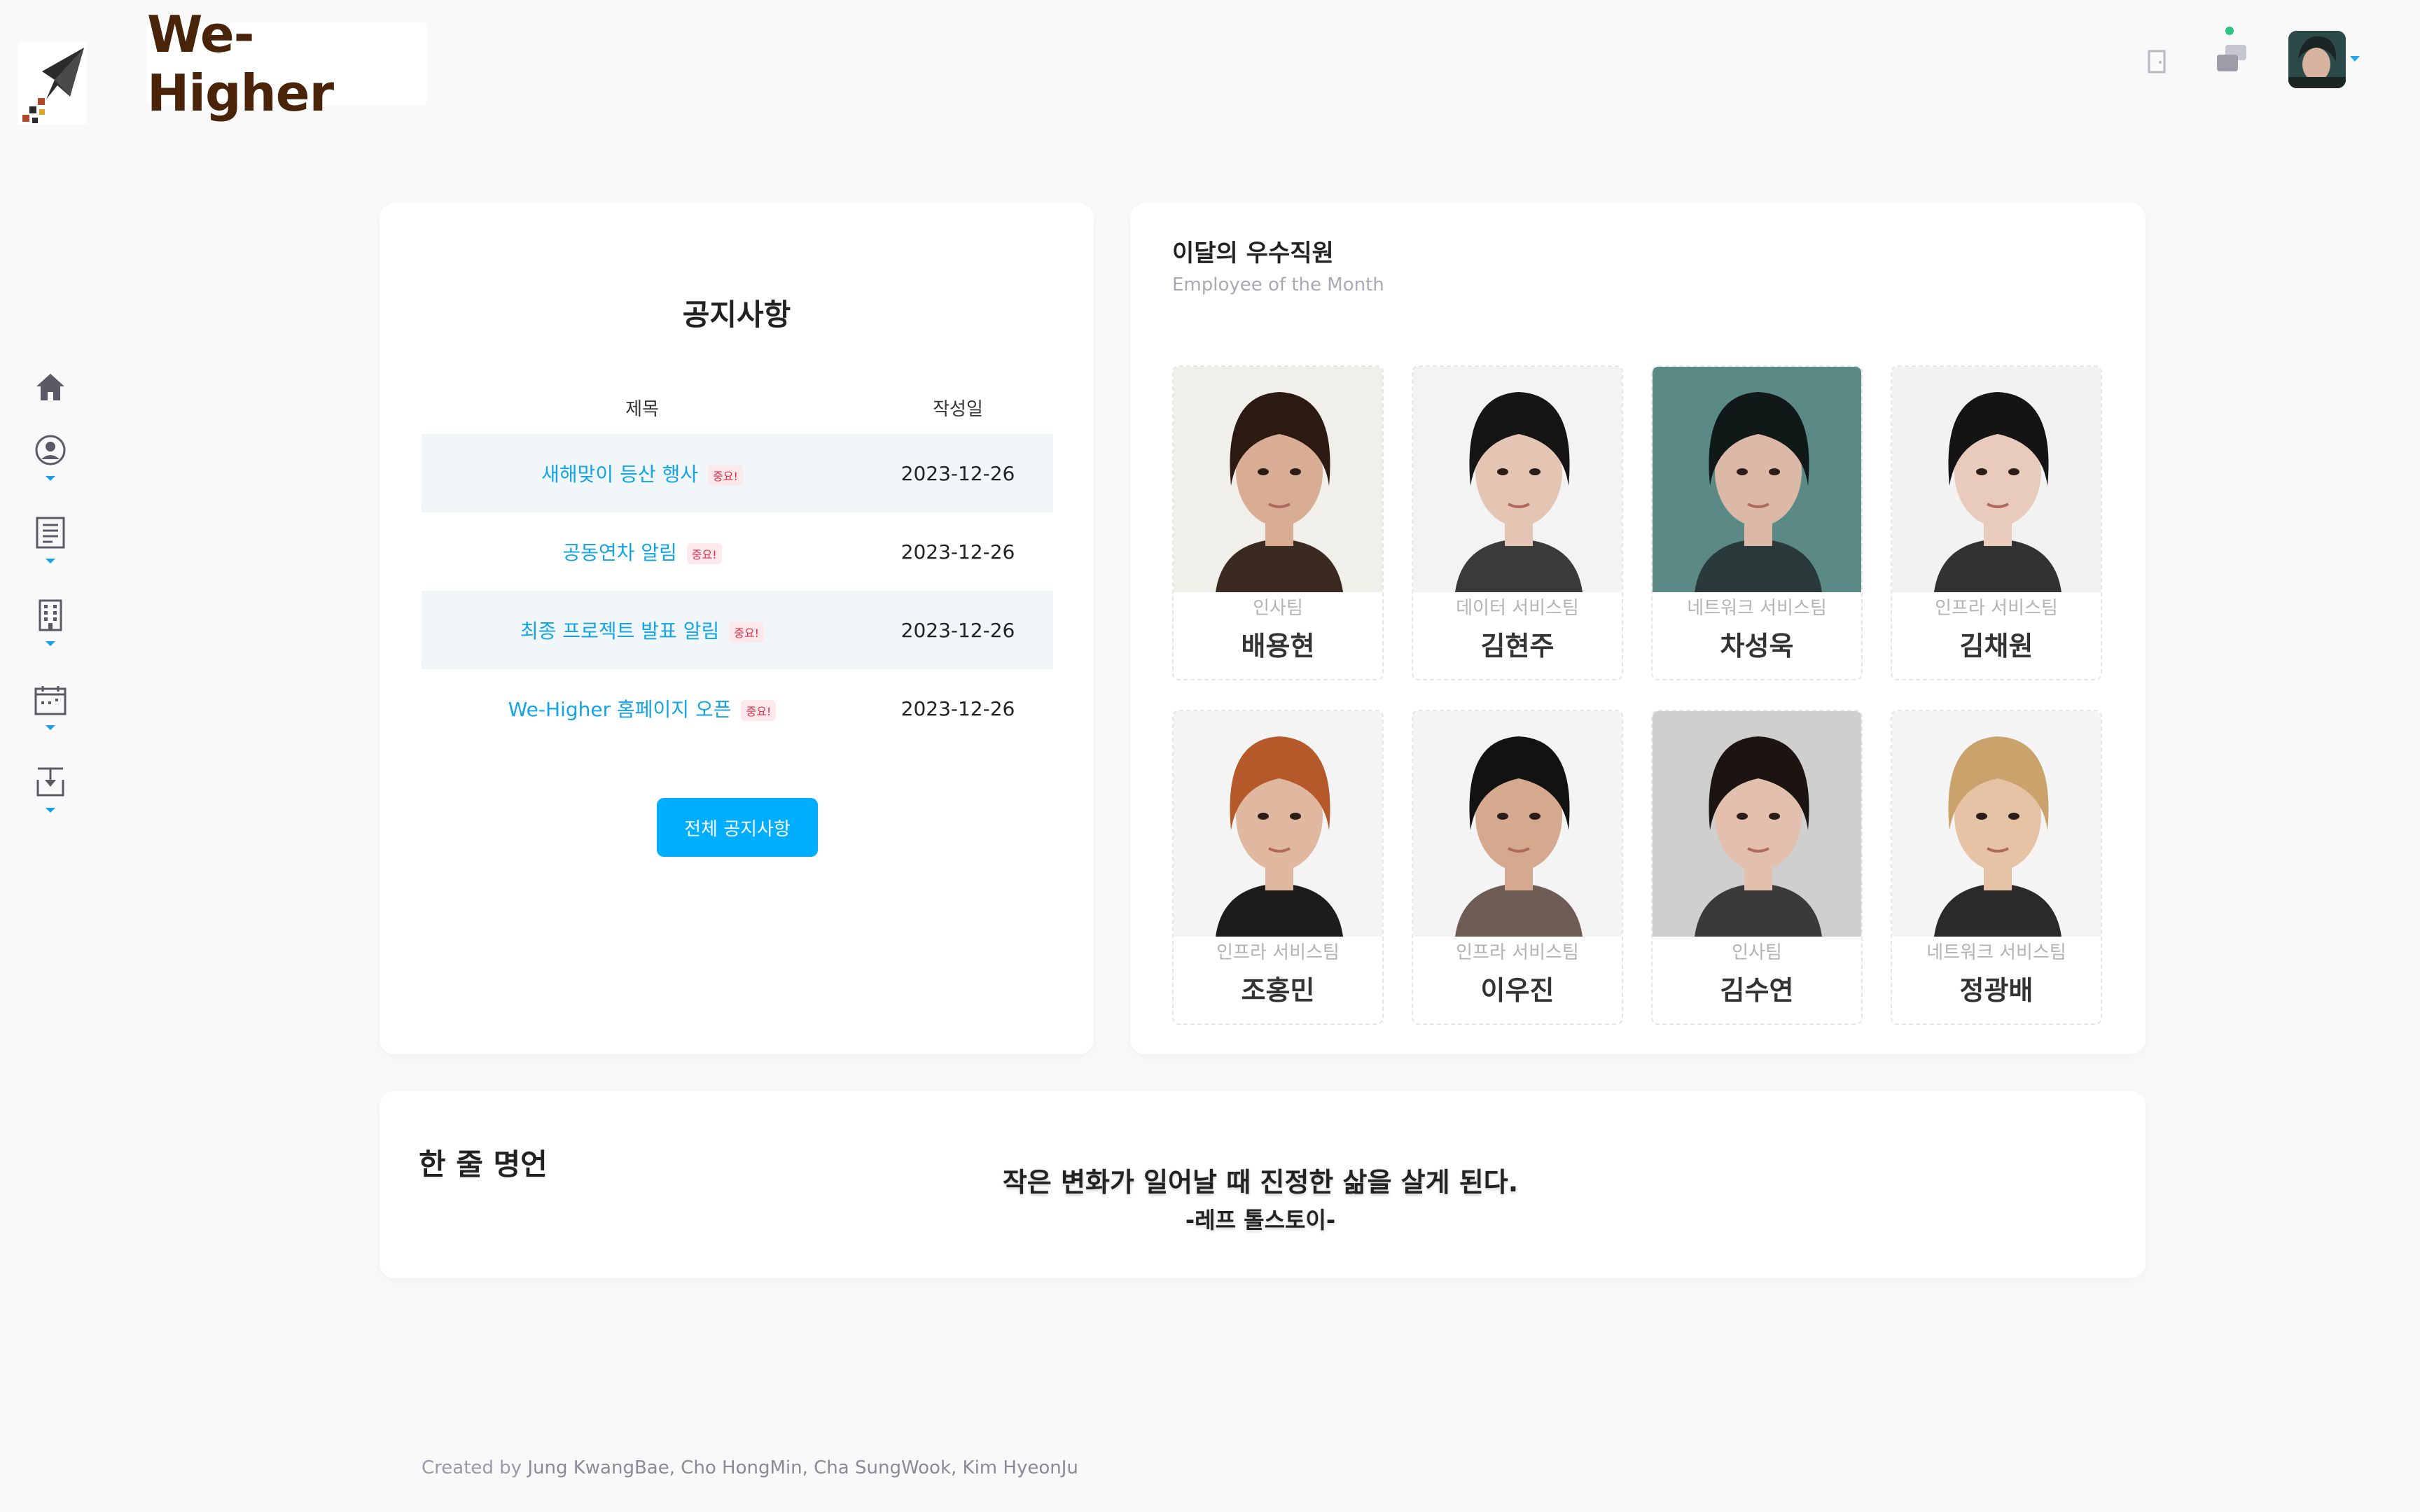 The height and width of the screenshot is (1512, 2420). Describe the element at coordinates (50, 700) in the screenshot. I see `calendar-icon` at that location.